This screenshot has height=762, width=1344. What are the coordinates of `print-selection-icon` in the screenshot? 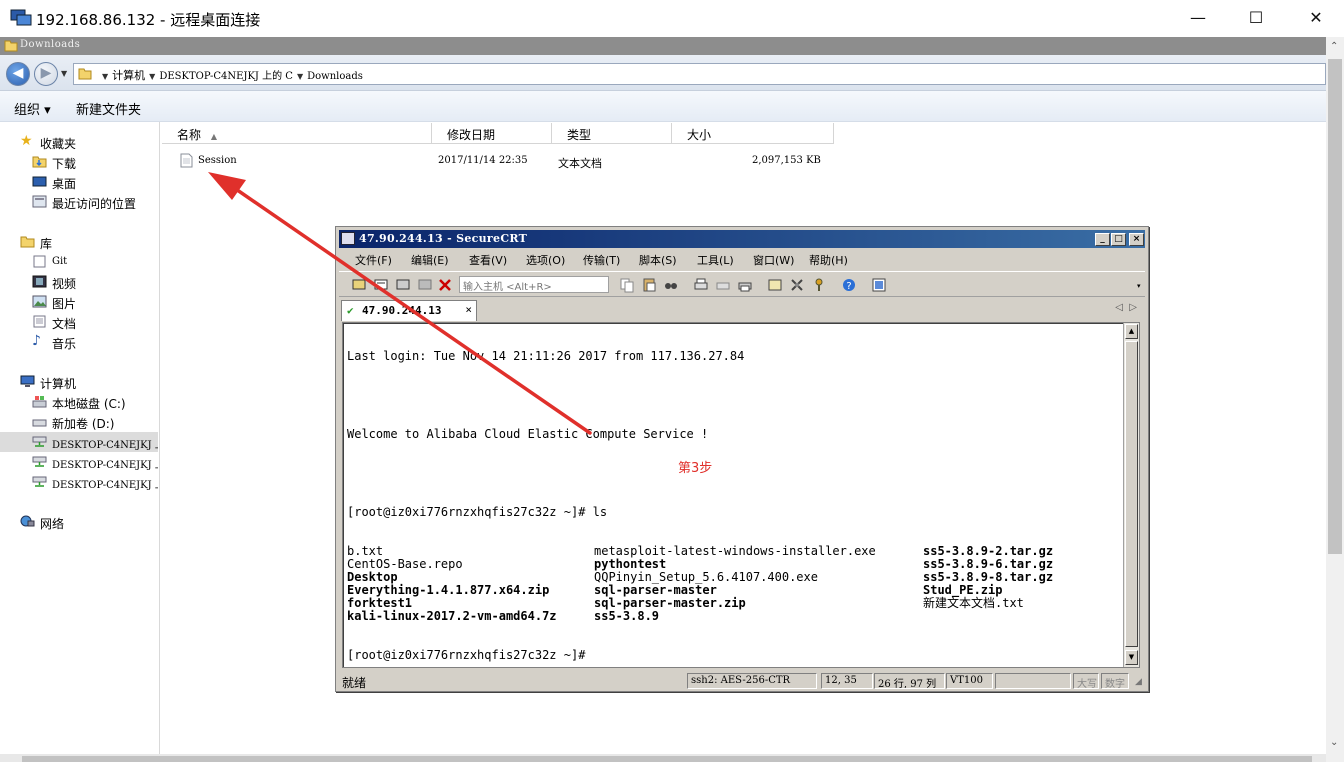 It's located at (723, 285).